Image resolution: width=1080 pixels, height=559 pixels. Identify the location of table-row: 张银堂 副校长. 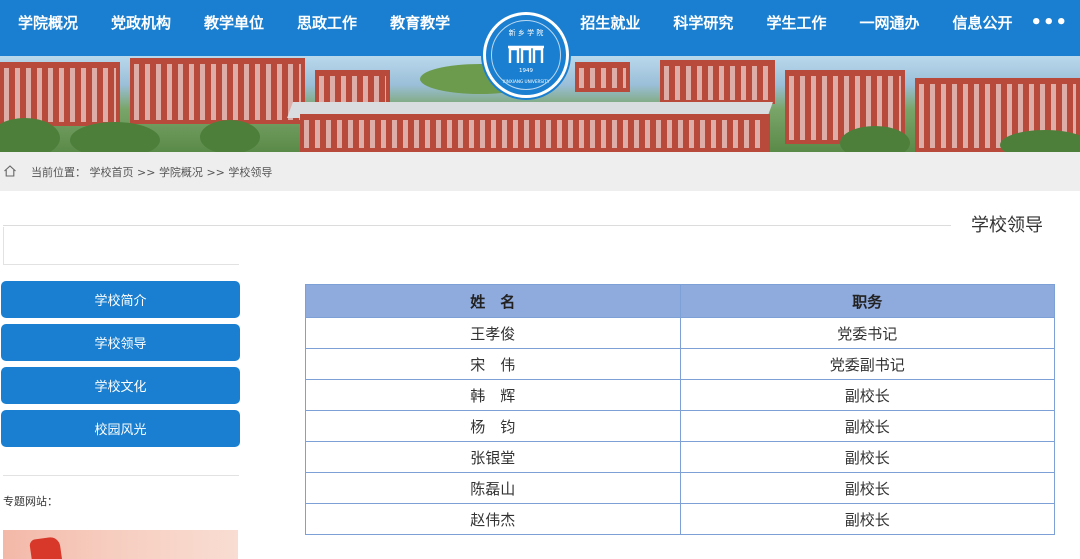
(680, 457).